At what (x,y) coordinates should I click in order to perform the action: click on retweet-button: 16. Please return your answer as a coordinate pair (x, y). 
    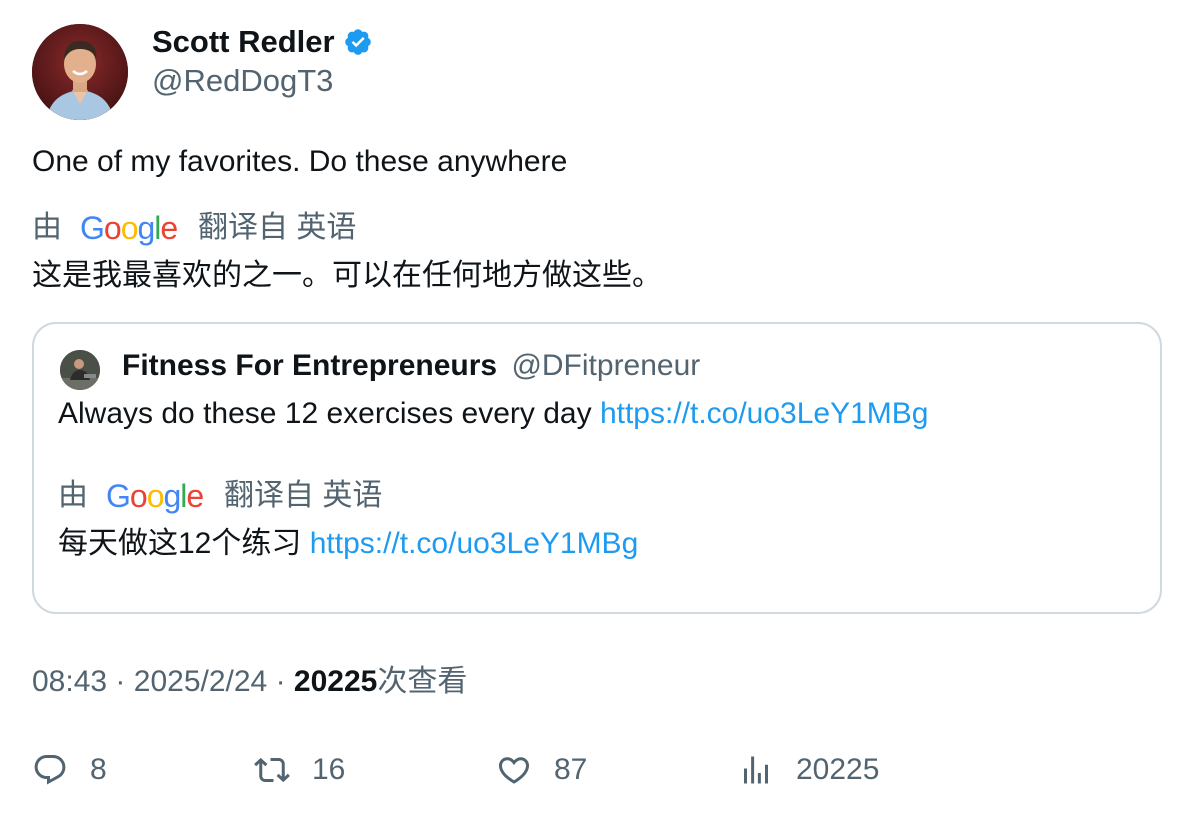
    Looking at the image, I should click on (299, 770).